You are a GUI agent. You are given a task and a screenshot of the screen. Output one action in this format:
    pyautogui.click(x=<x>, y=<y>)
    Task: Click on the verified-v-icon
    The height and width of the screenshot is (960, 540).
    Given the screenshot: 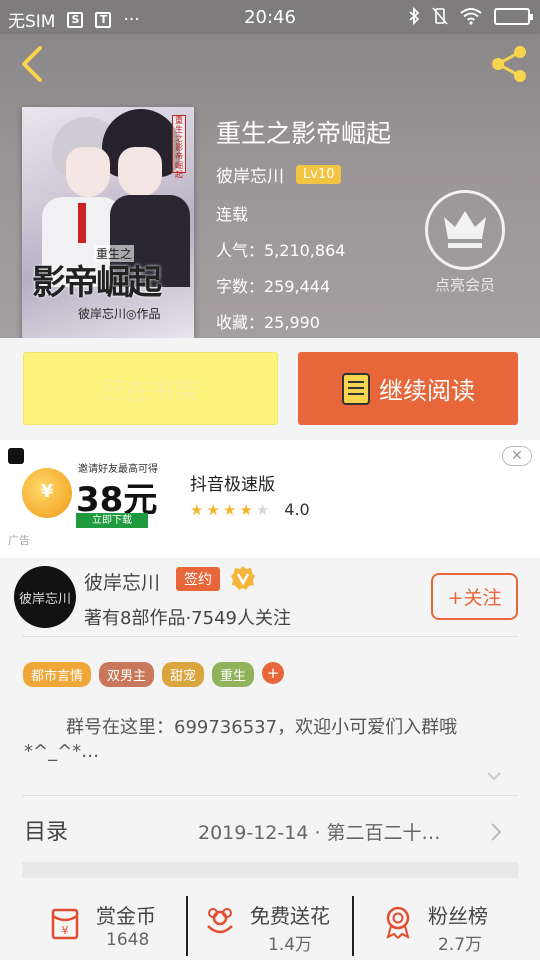 What is the action you would take?
    pyautogui.click(x=243, y=578)
    